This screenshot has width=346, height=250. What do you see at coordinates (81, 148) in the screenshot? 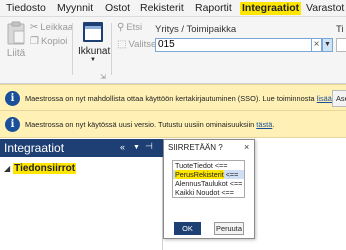
I see `panel-header: Integraatiot « ▼ ⊣` at bounding box center [81, 148].